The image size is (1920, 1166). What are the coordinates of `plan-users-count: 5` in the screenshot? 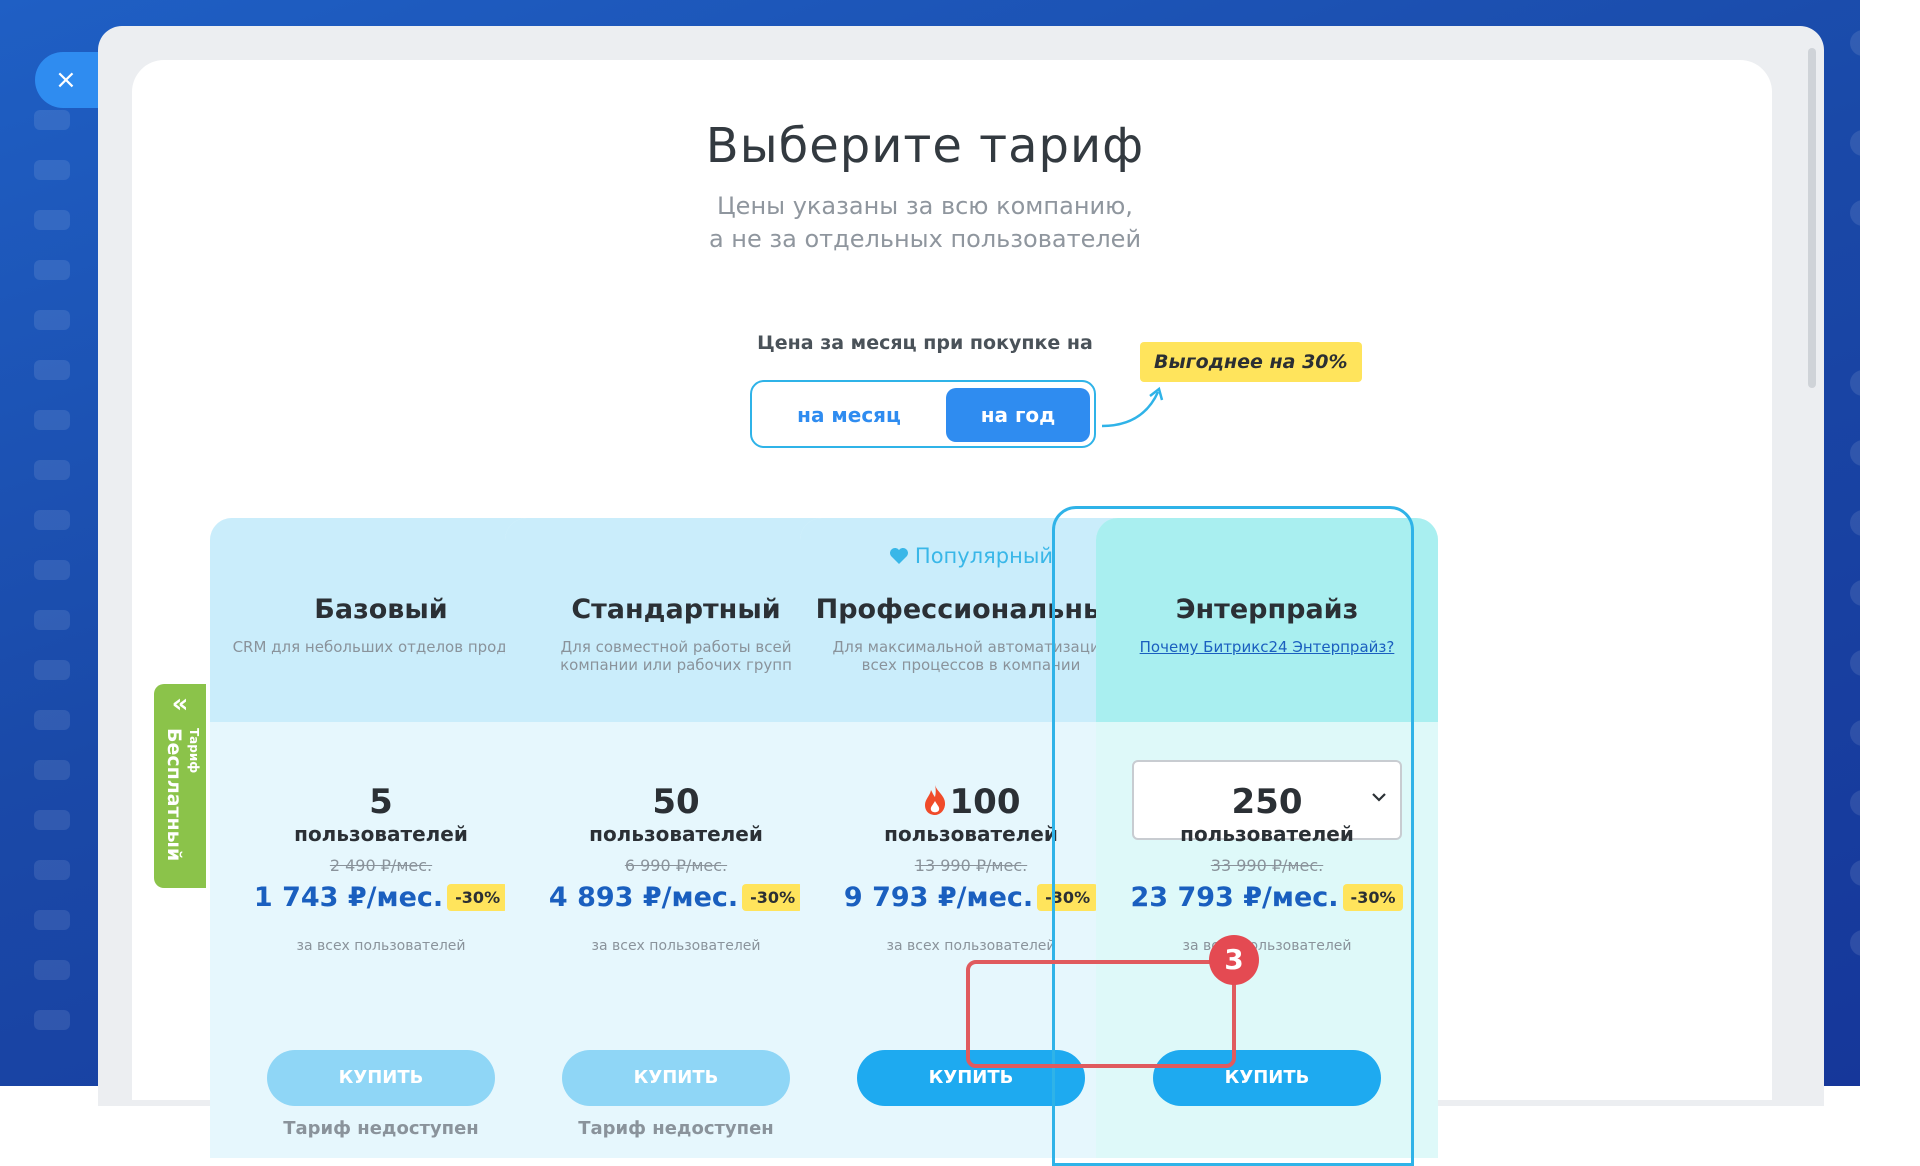 It's located at (381, 802).